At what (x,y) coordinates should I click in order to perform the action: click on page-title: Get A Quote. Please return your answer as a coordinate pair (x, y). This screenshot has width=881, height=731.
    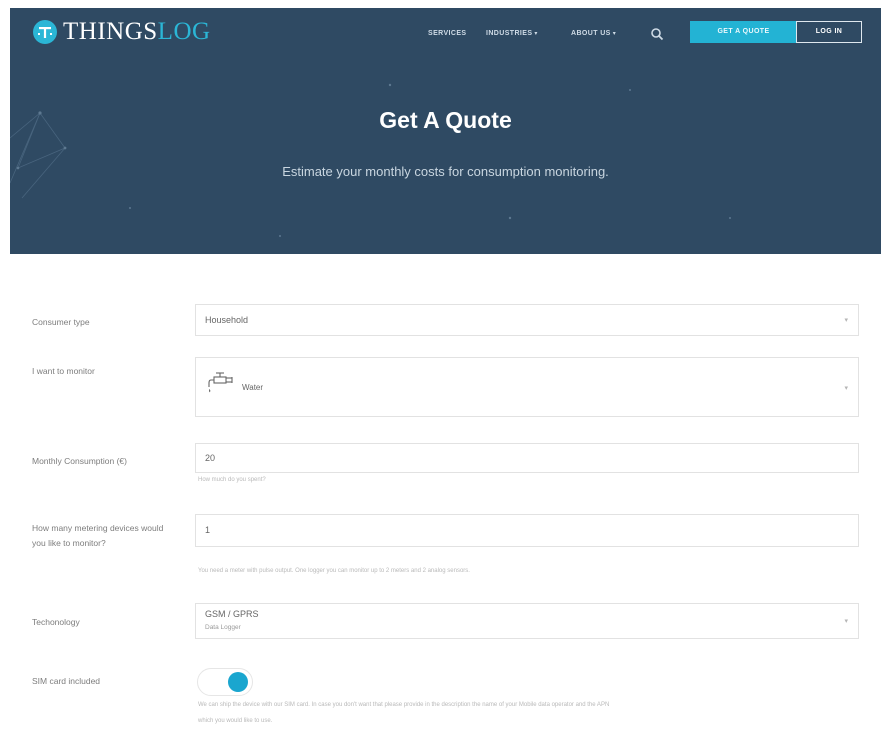
    Looking at the image, I should click on (445, 120).